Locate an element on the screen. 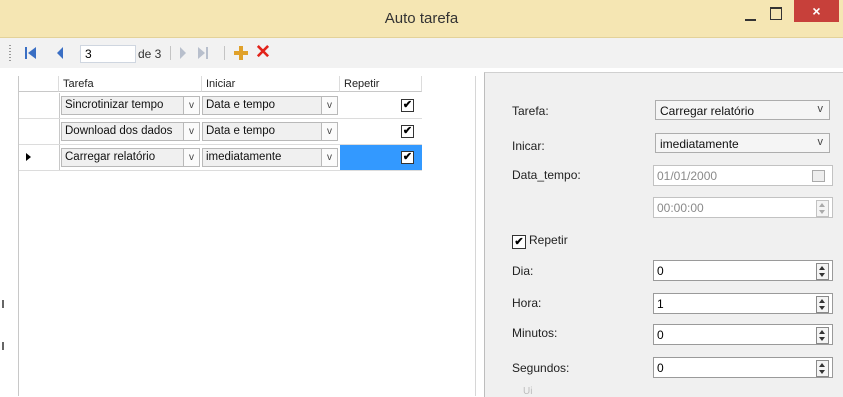 This screenshot has width=843, height=397. cut-off-label: Ui is located at coordinates (528, 391).